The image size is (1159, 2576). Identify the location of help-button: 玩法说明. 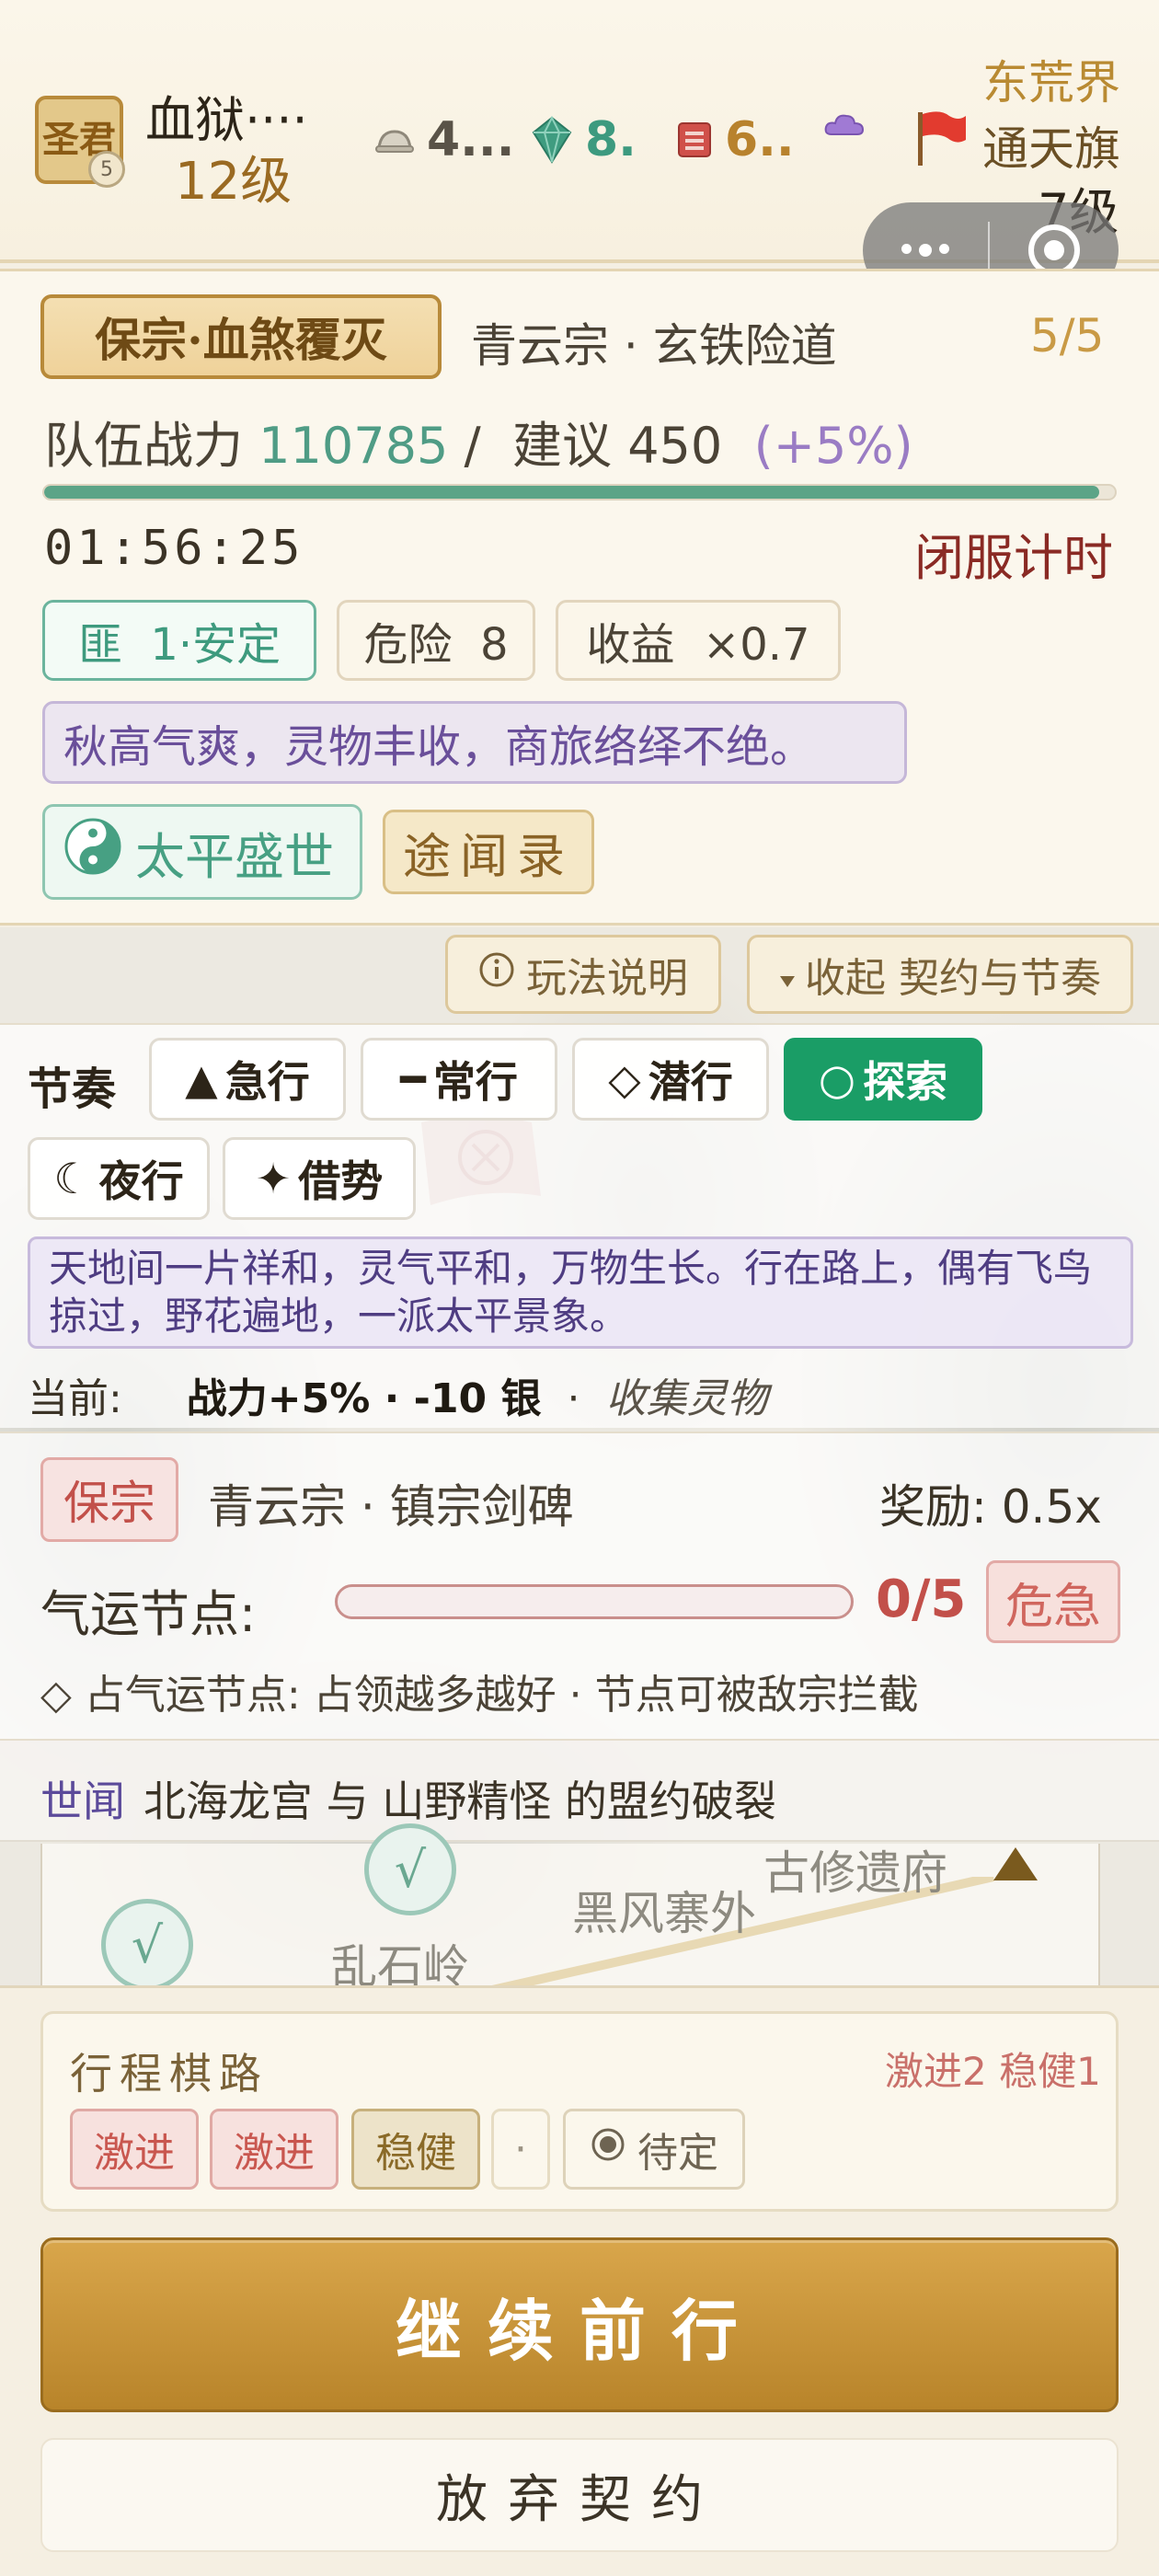
(583, 974).